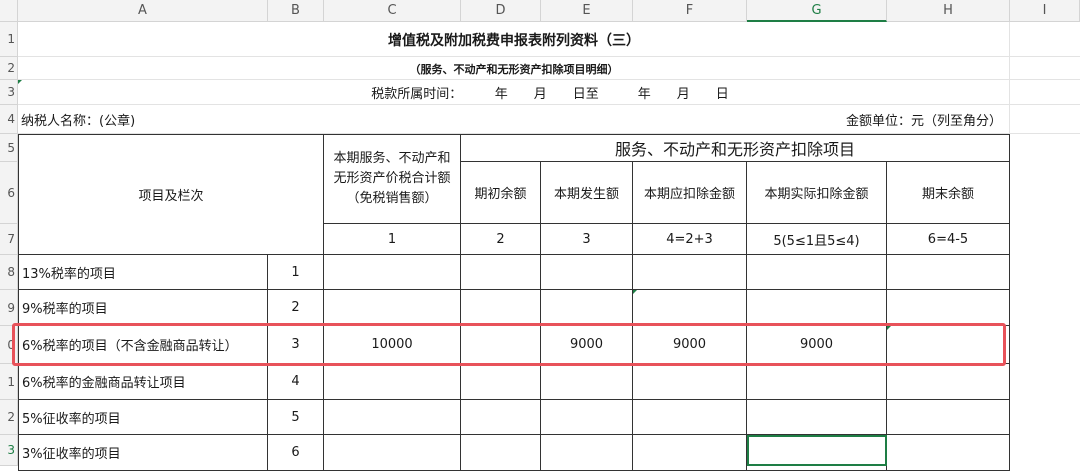 Image resolution: width=1080 pixels, height=471 pixels. I want to click on col-number-4: 4=2+3, so click(690, 239).